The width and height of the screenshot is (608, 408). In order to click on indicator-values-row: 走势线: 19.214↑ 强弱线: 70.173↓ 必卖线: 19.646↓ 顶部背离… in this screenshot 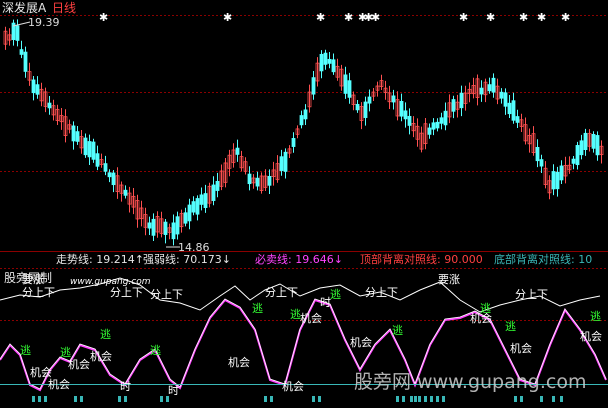, I will do `click(324, 259)`.